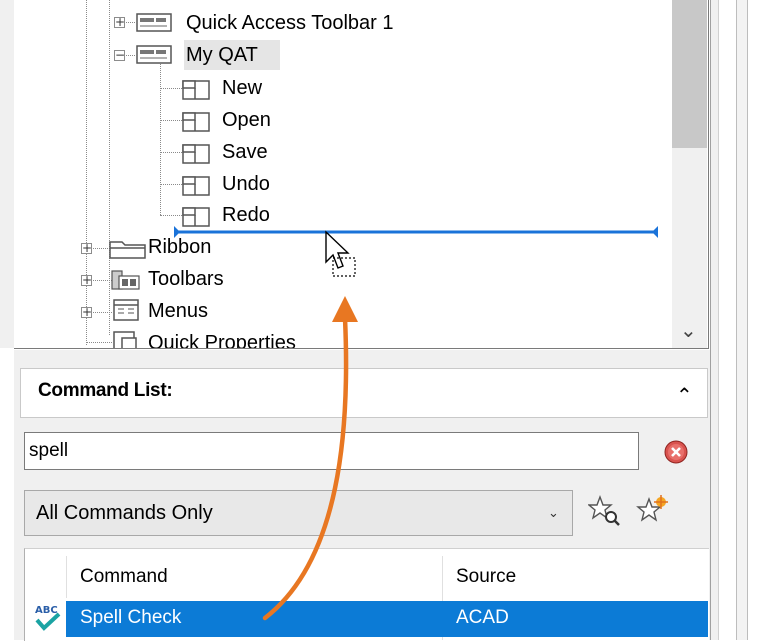 The width and height of the screenshot is (772, 641). Describe the element at coordinates (178, 311) in the screenshot. I see `tree-item-menus: Menus` at that location.